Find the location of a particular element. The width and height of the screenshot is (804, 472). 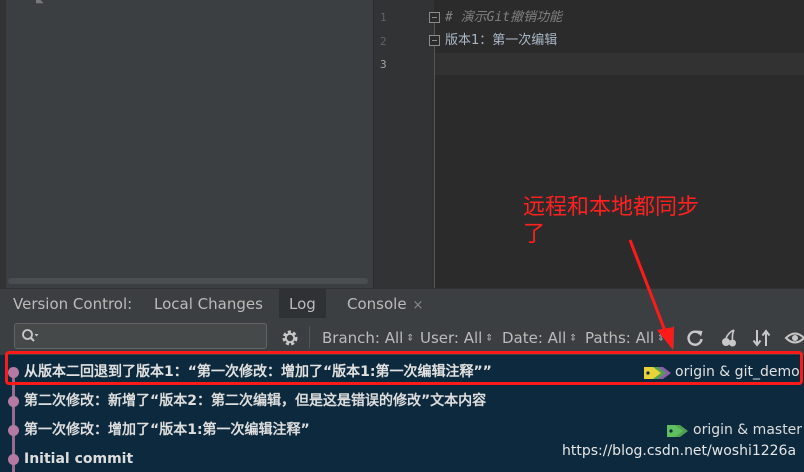

tool-window-title: Version Control: is located at coordinates (73, 304).